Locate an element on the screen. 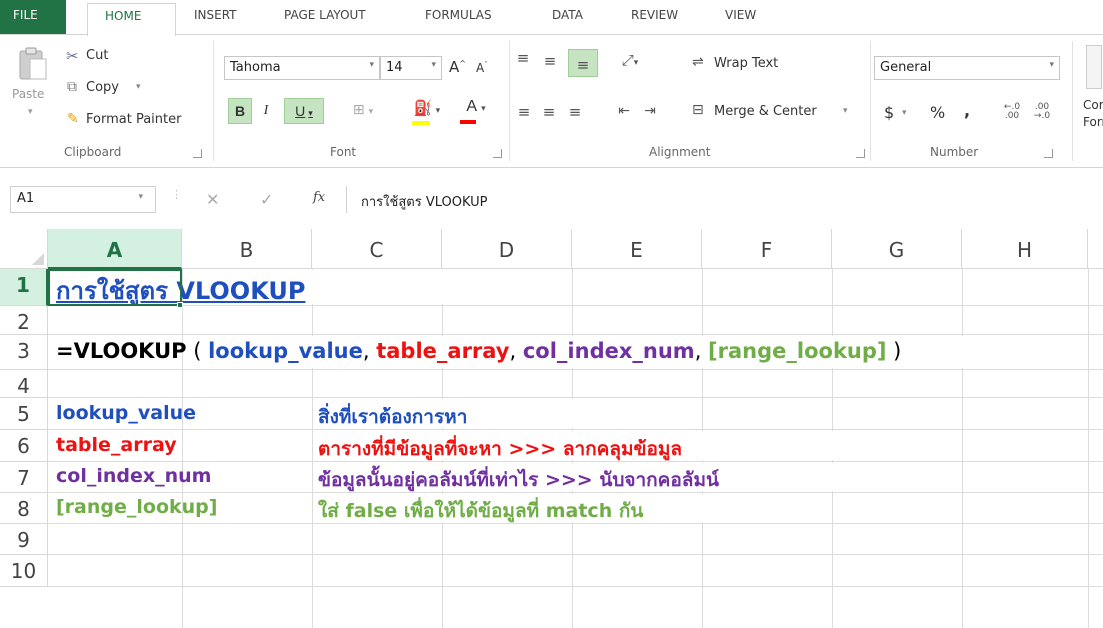 The height and width of the screenshot is (628, 1103). underline-button: U ▾ is located at coordinates (304, 111).